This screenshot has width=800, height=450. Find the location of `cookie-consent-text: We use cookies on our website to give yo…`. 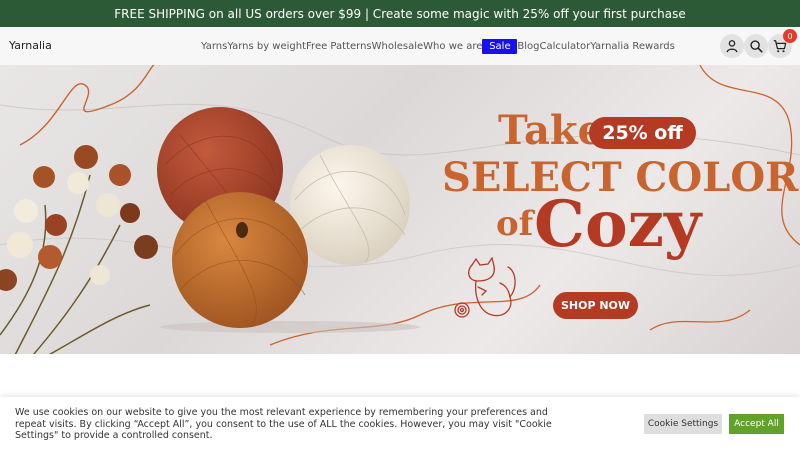

cookie-consent-text: We use cookies on our website to give yo… is located at coordinates (283, 424).